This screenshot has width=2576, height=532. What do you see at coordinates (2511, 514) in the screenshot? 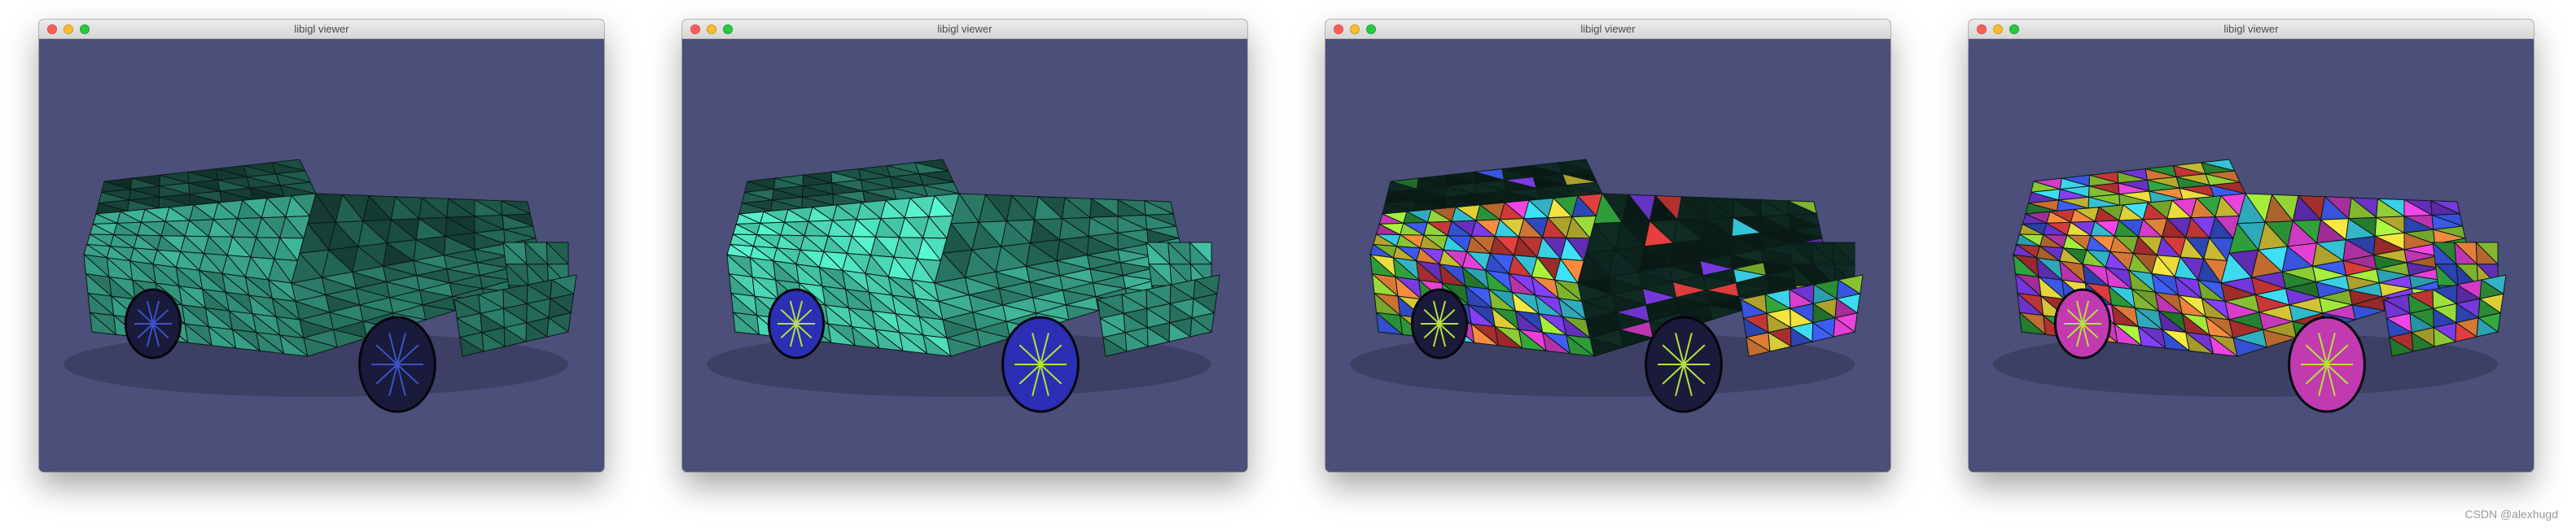
I see `watermark: CSDN @alexhugd` at bounding box center [2511, 514].